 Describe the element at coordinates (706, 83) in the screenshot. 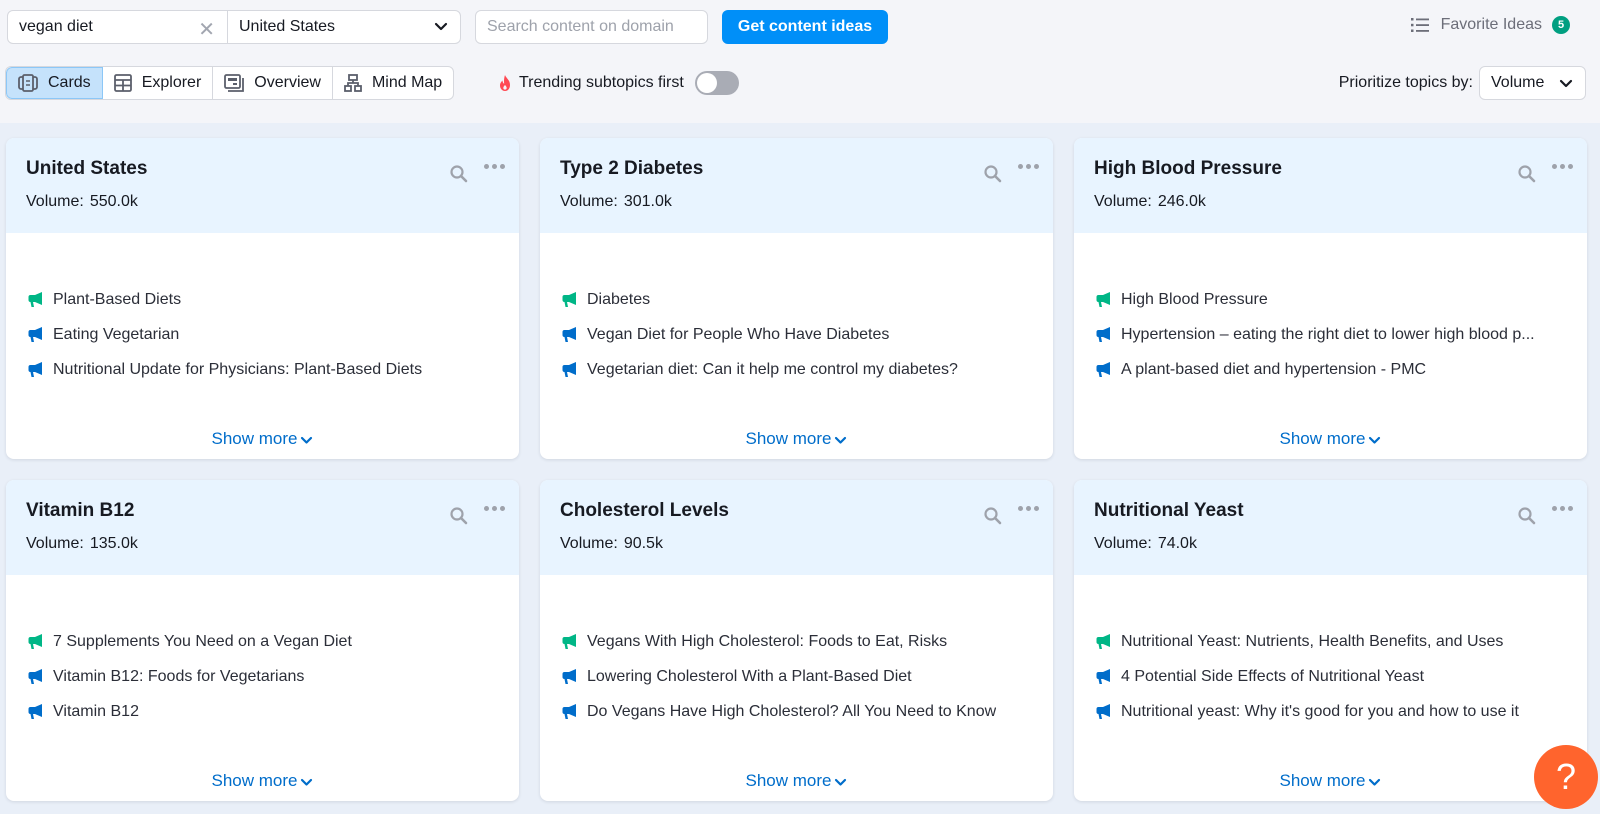

I see `toggle-knob` at that location.